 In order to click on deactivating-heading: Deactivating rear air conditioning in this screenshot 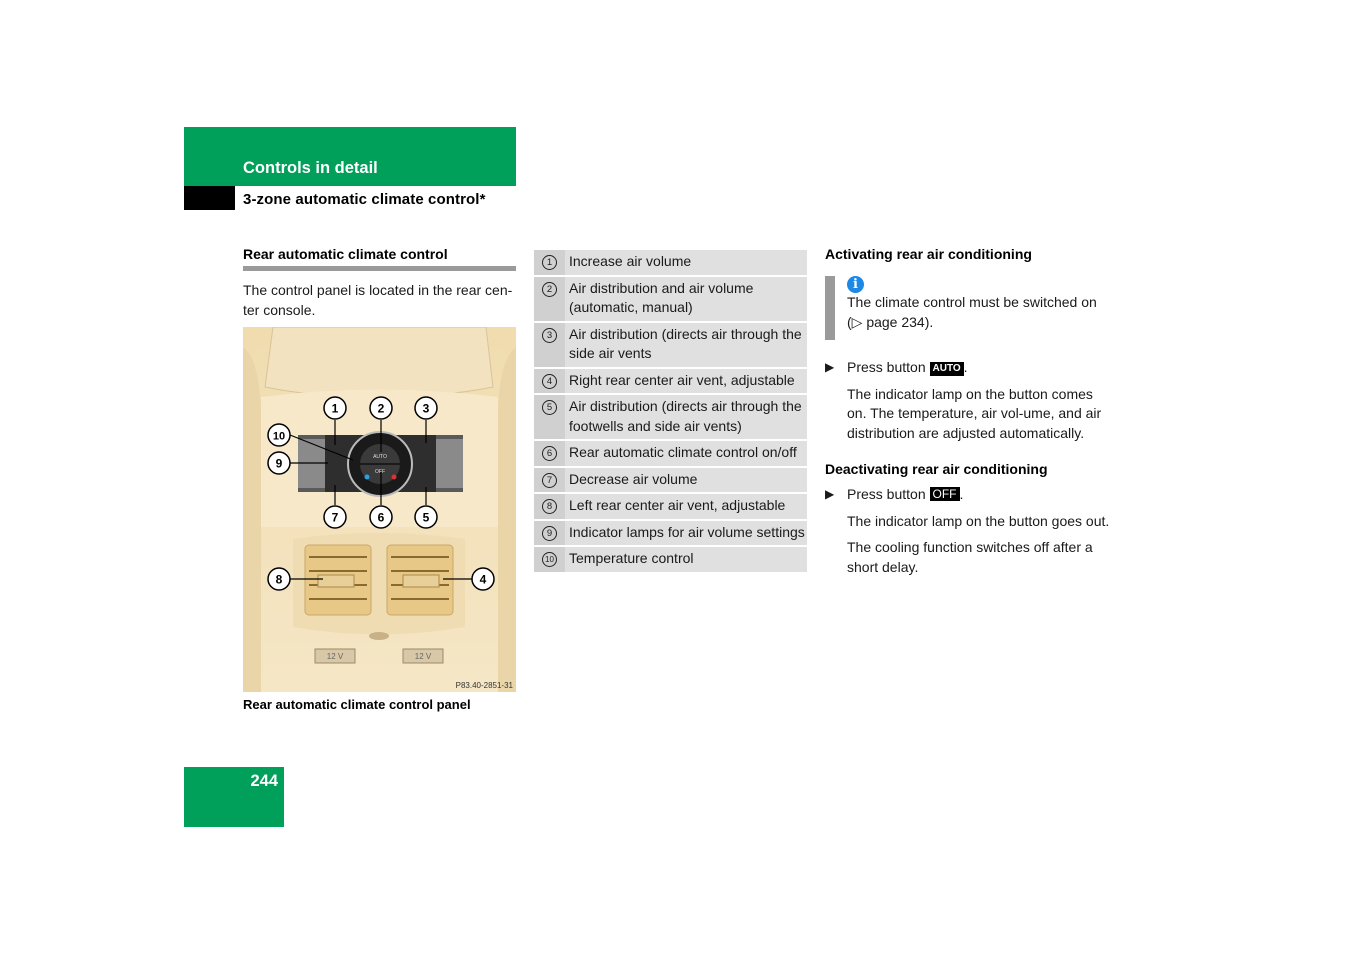, I will do `click(936, 469)`.